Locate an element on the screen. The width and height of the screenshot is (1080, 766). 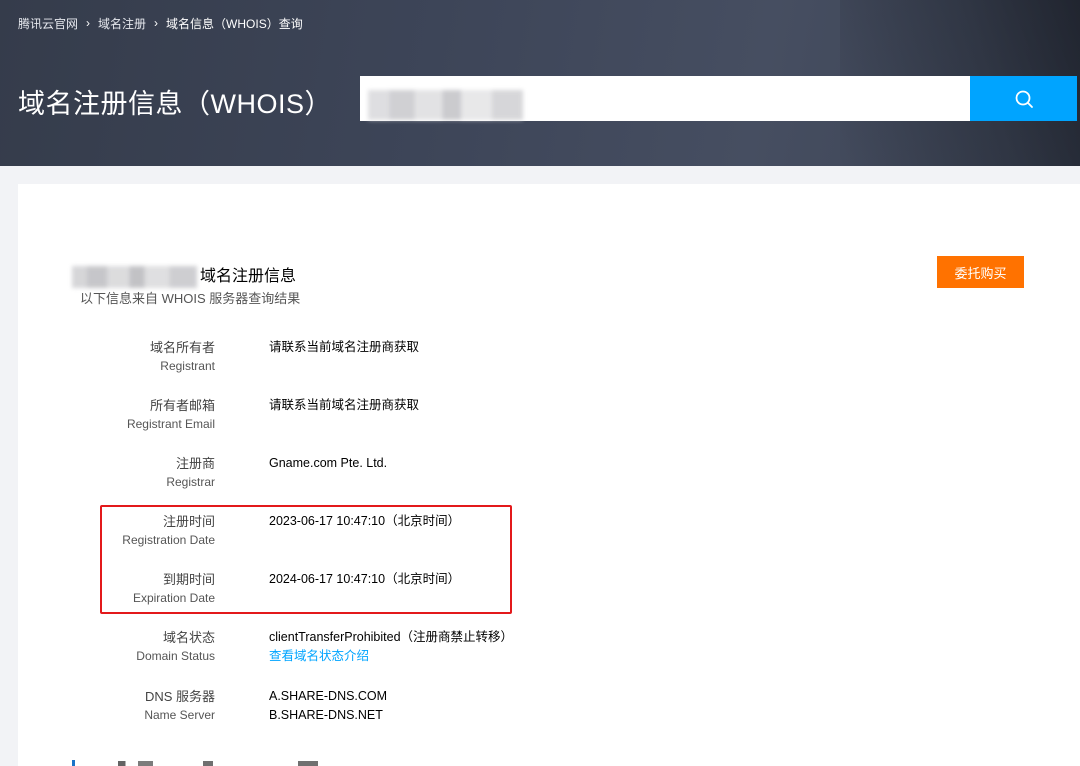
field-label: 域名所有者 Registrant is located at coordinates (115, 357).